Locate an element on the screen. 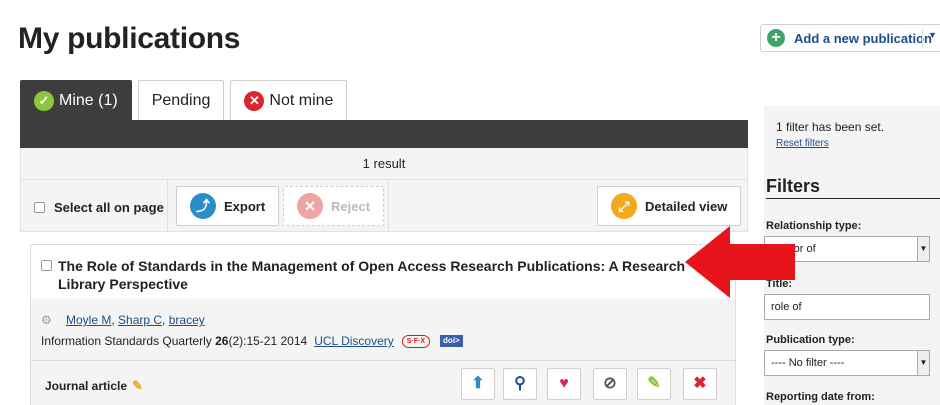 The width and height of the screenshot is (940, 405). detailed-view-label: Detailed view is located at coordinates (686, 206).